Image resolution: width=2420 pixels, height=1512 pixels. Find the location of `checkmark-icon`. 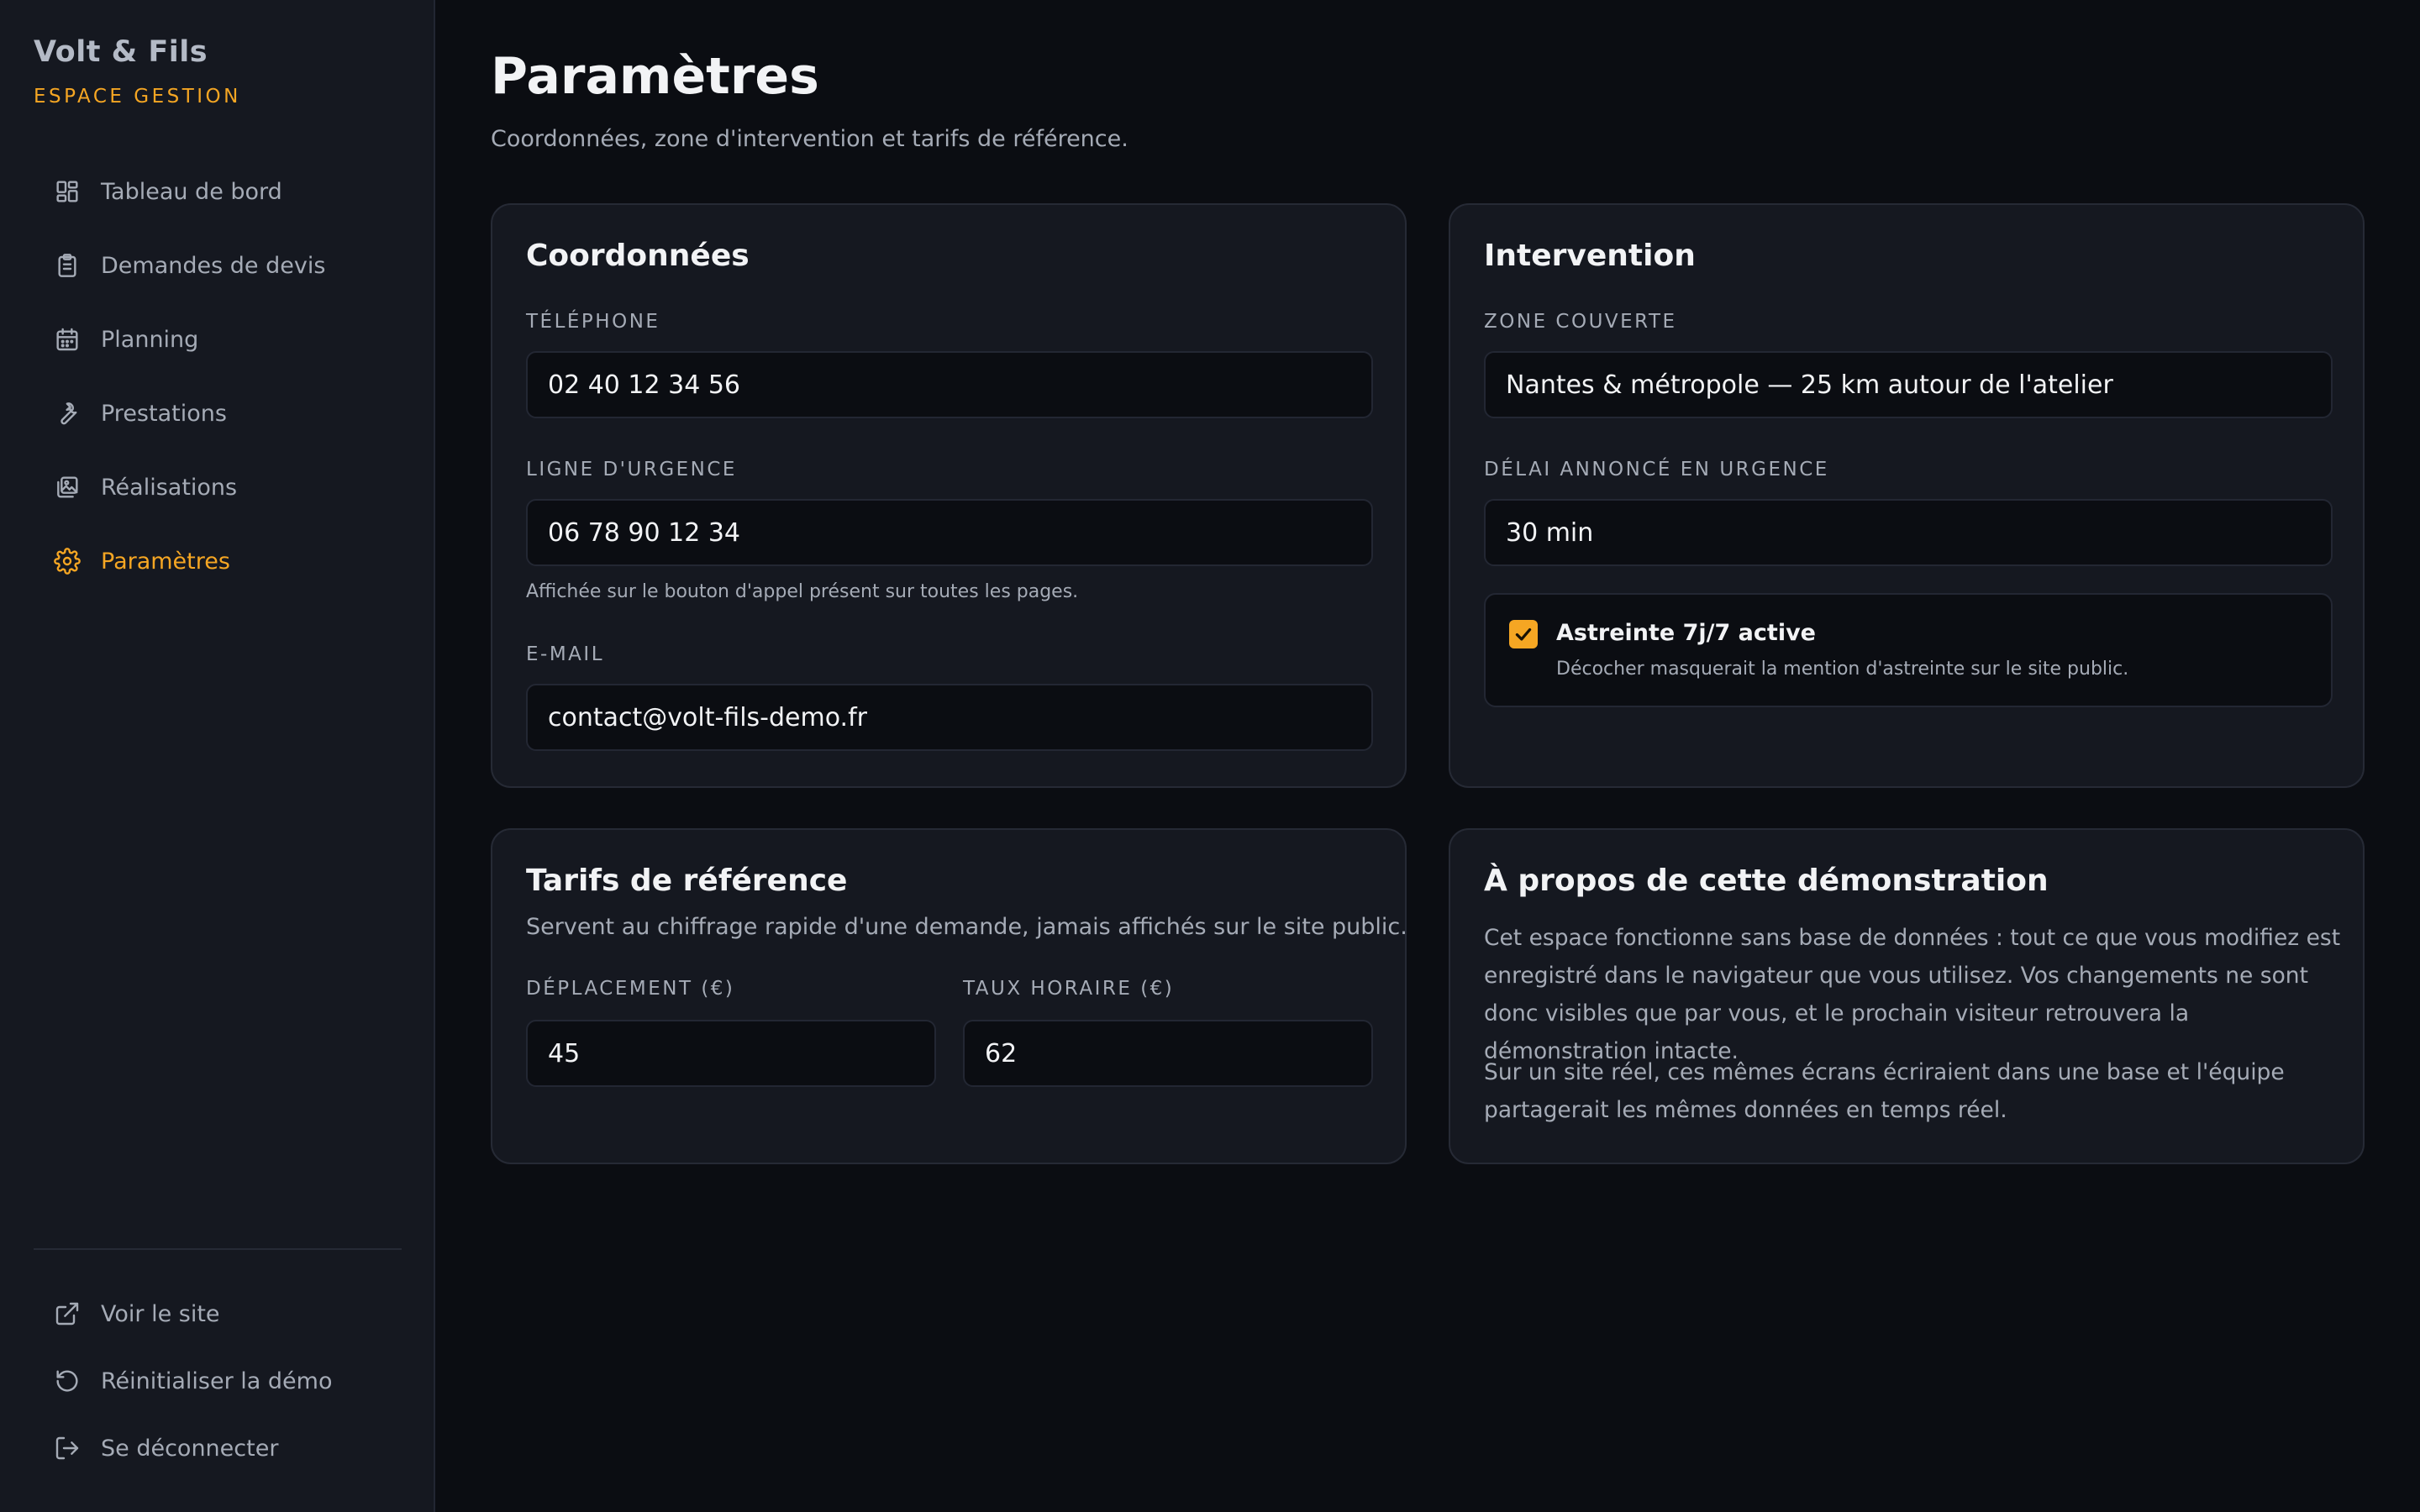

checkmark-icon is located at coordinates (1524, 634).